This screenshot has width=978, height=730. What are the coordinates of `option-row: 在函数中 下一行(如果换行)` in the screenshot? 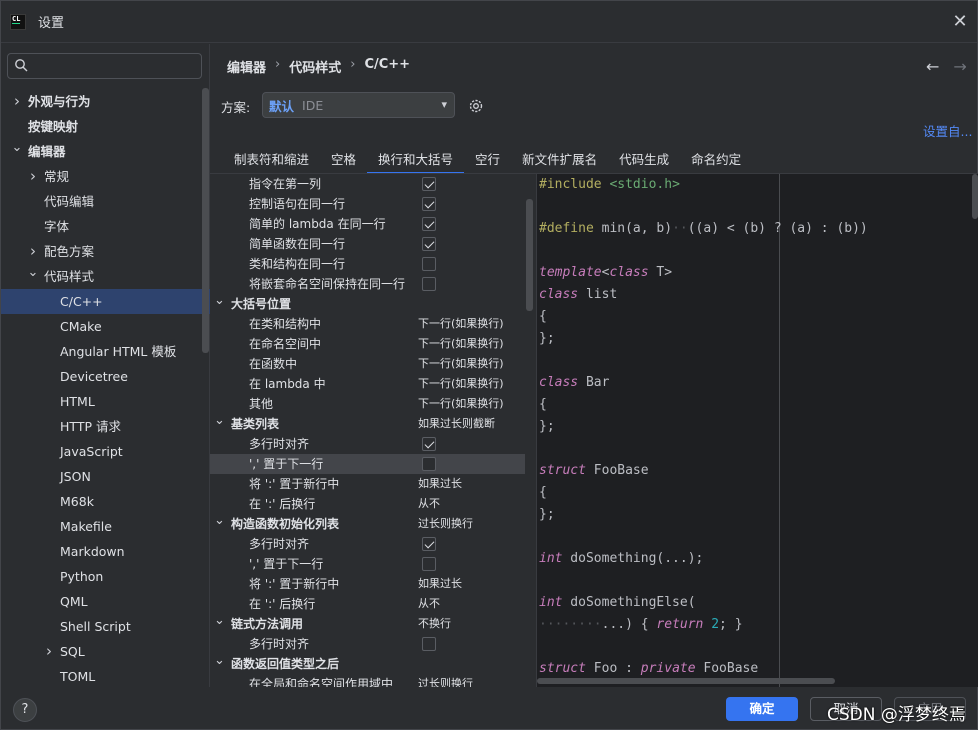 It's located at (367, 364).